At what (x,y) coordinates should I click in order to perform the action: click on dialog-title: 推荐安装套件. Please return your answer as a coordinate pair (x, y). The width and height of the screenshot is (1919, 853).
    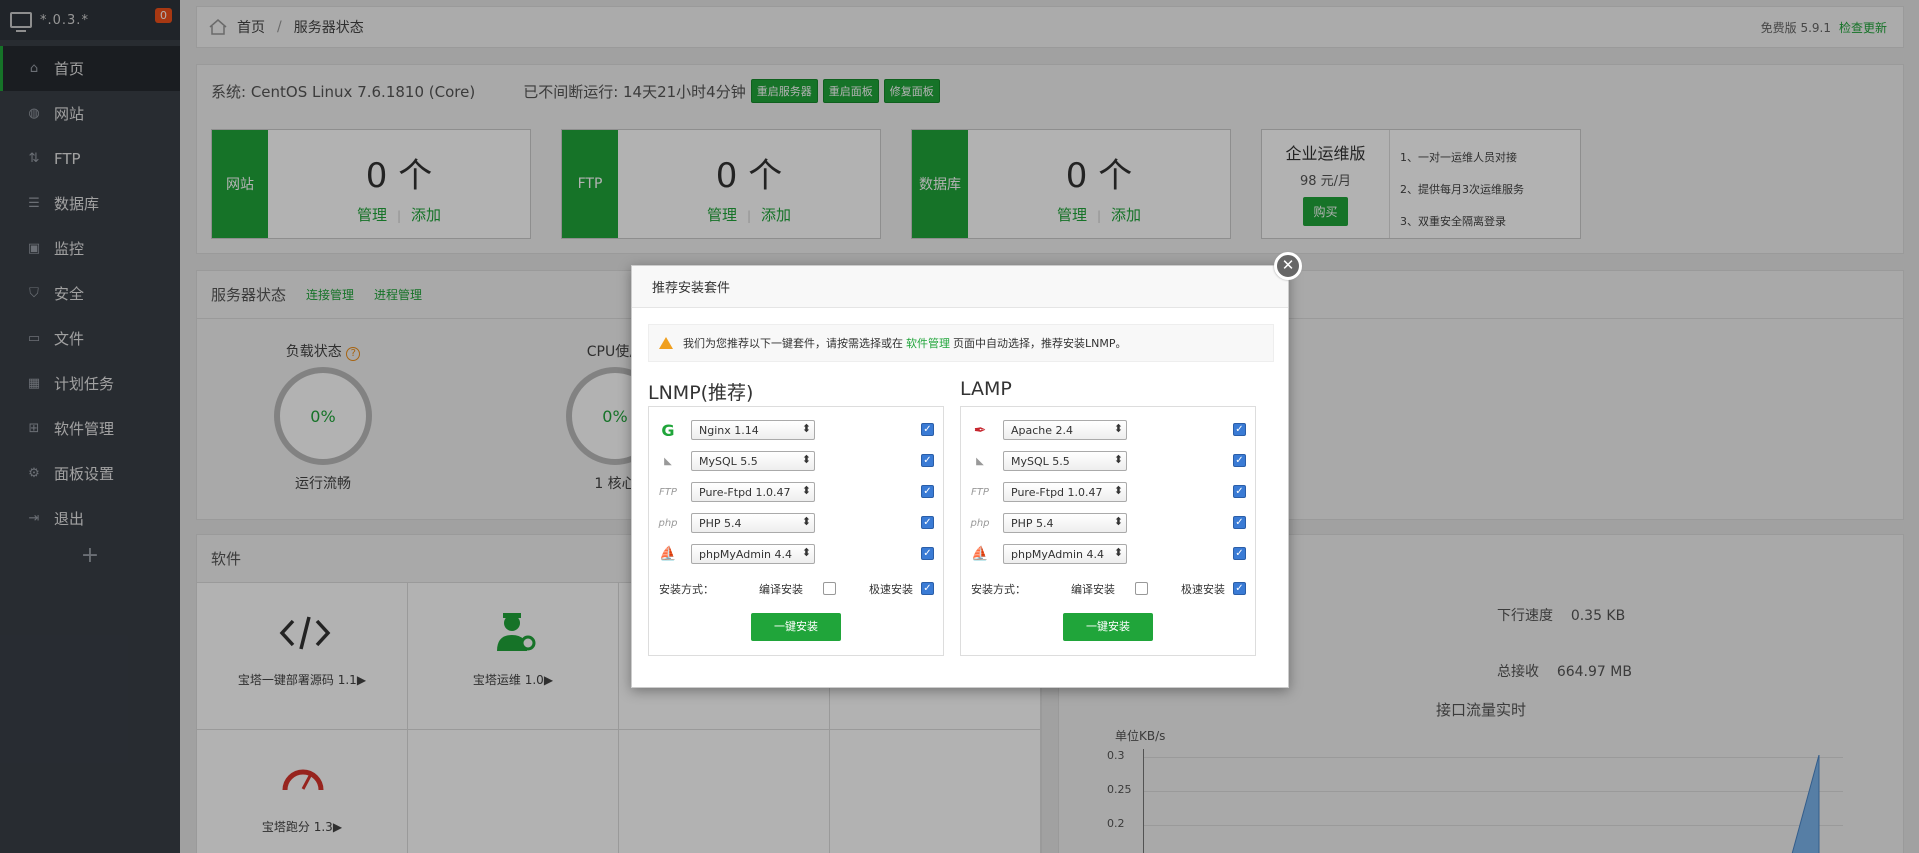
    Looking at the image, I should click on (960, 287).